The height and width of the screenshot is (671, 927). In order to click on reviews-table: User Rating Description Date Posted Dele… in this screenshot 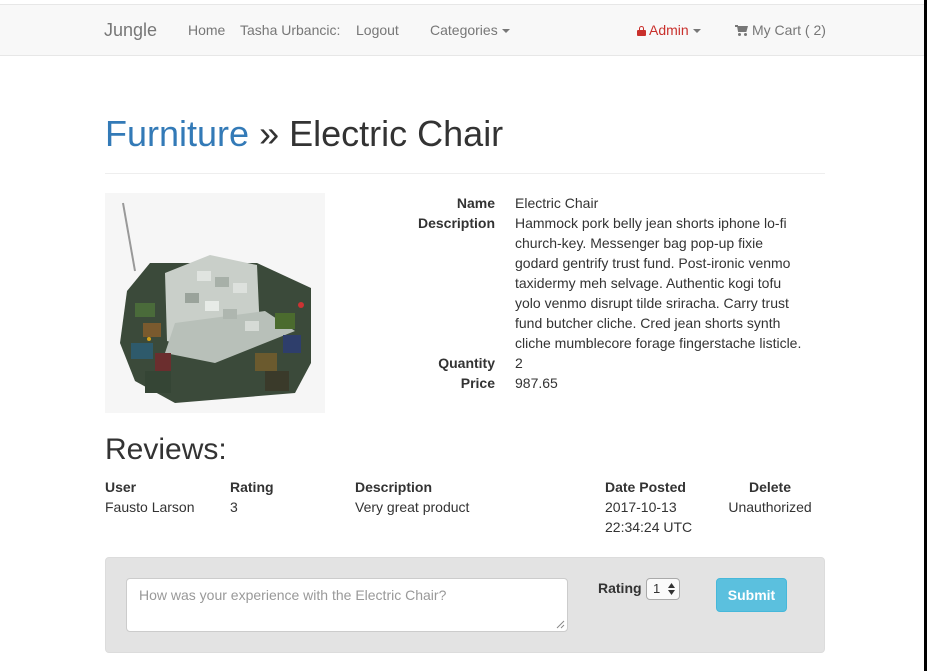, I will do `click(465, 507)`.